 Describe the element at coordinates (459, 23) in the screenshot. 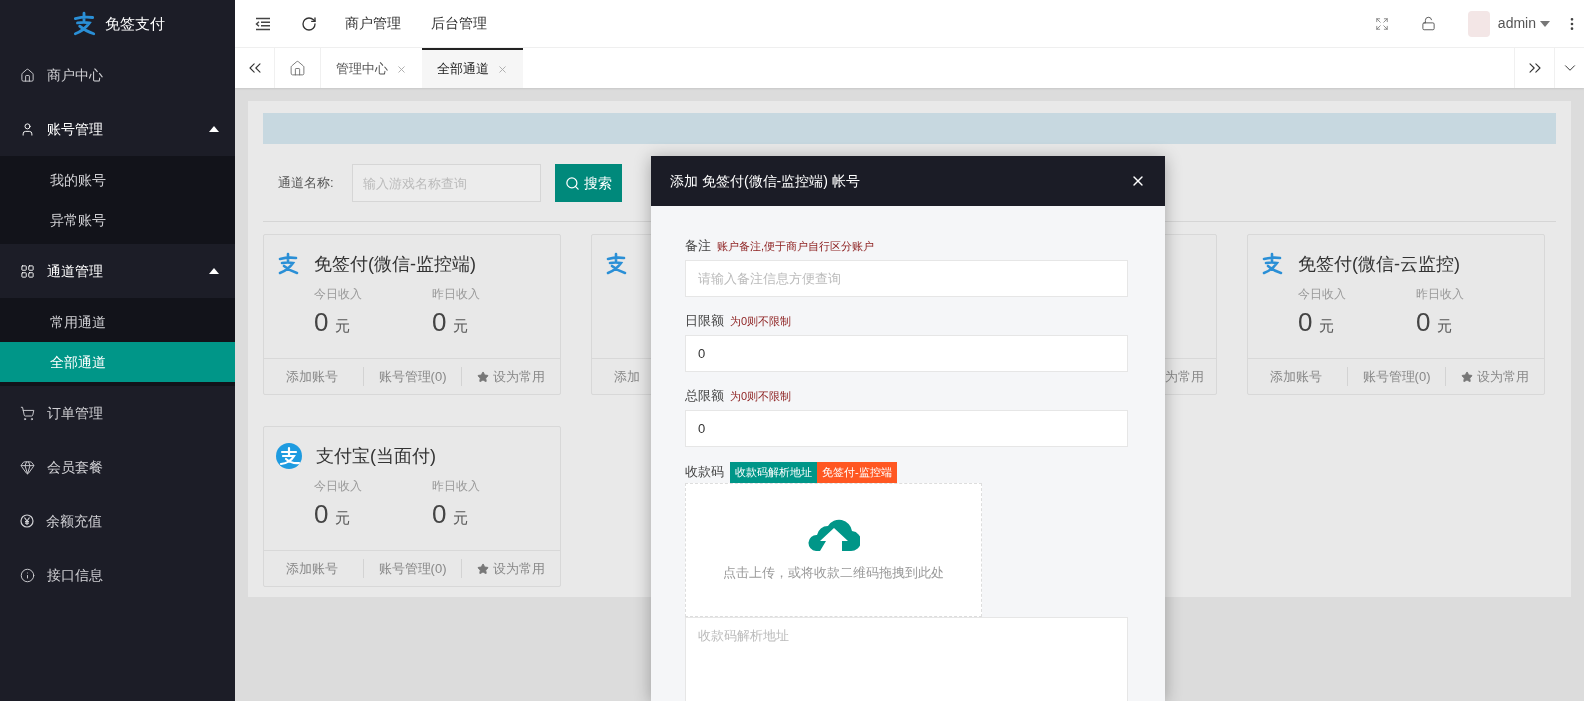

I see `nav-link: 后台管理` at that location.